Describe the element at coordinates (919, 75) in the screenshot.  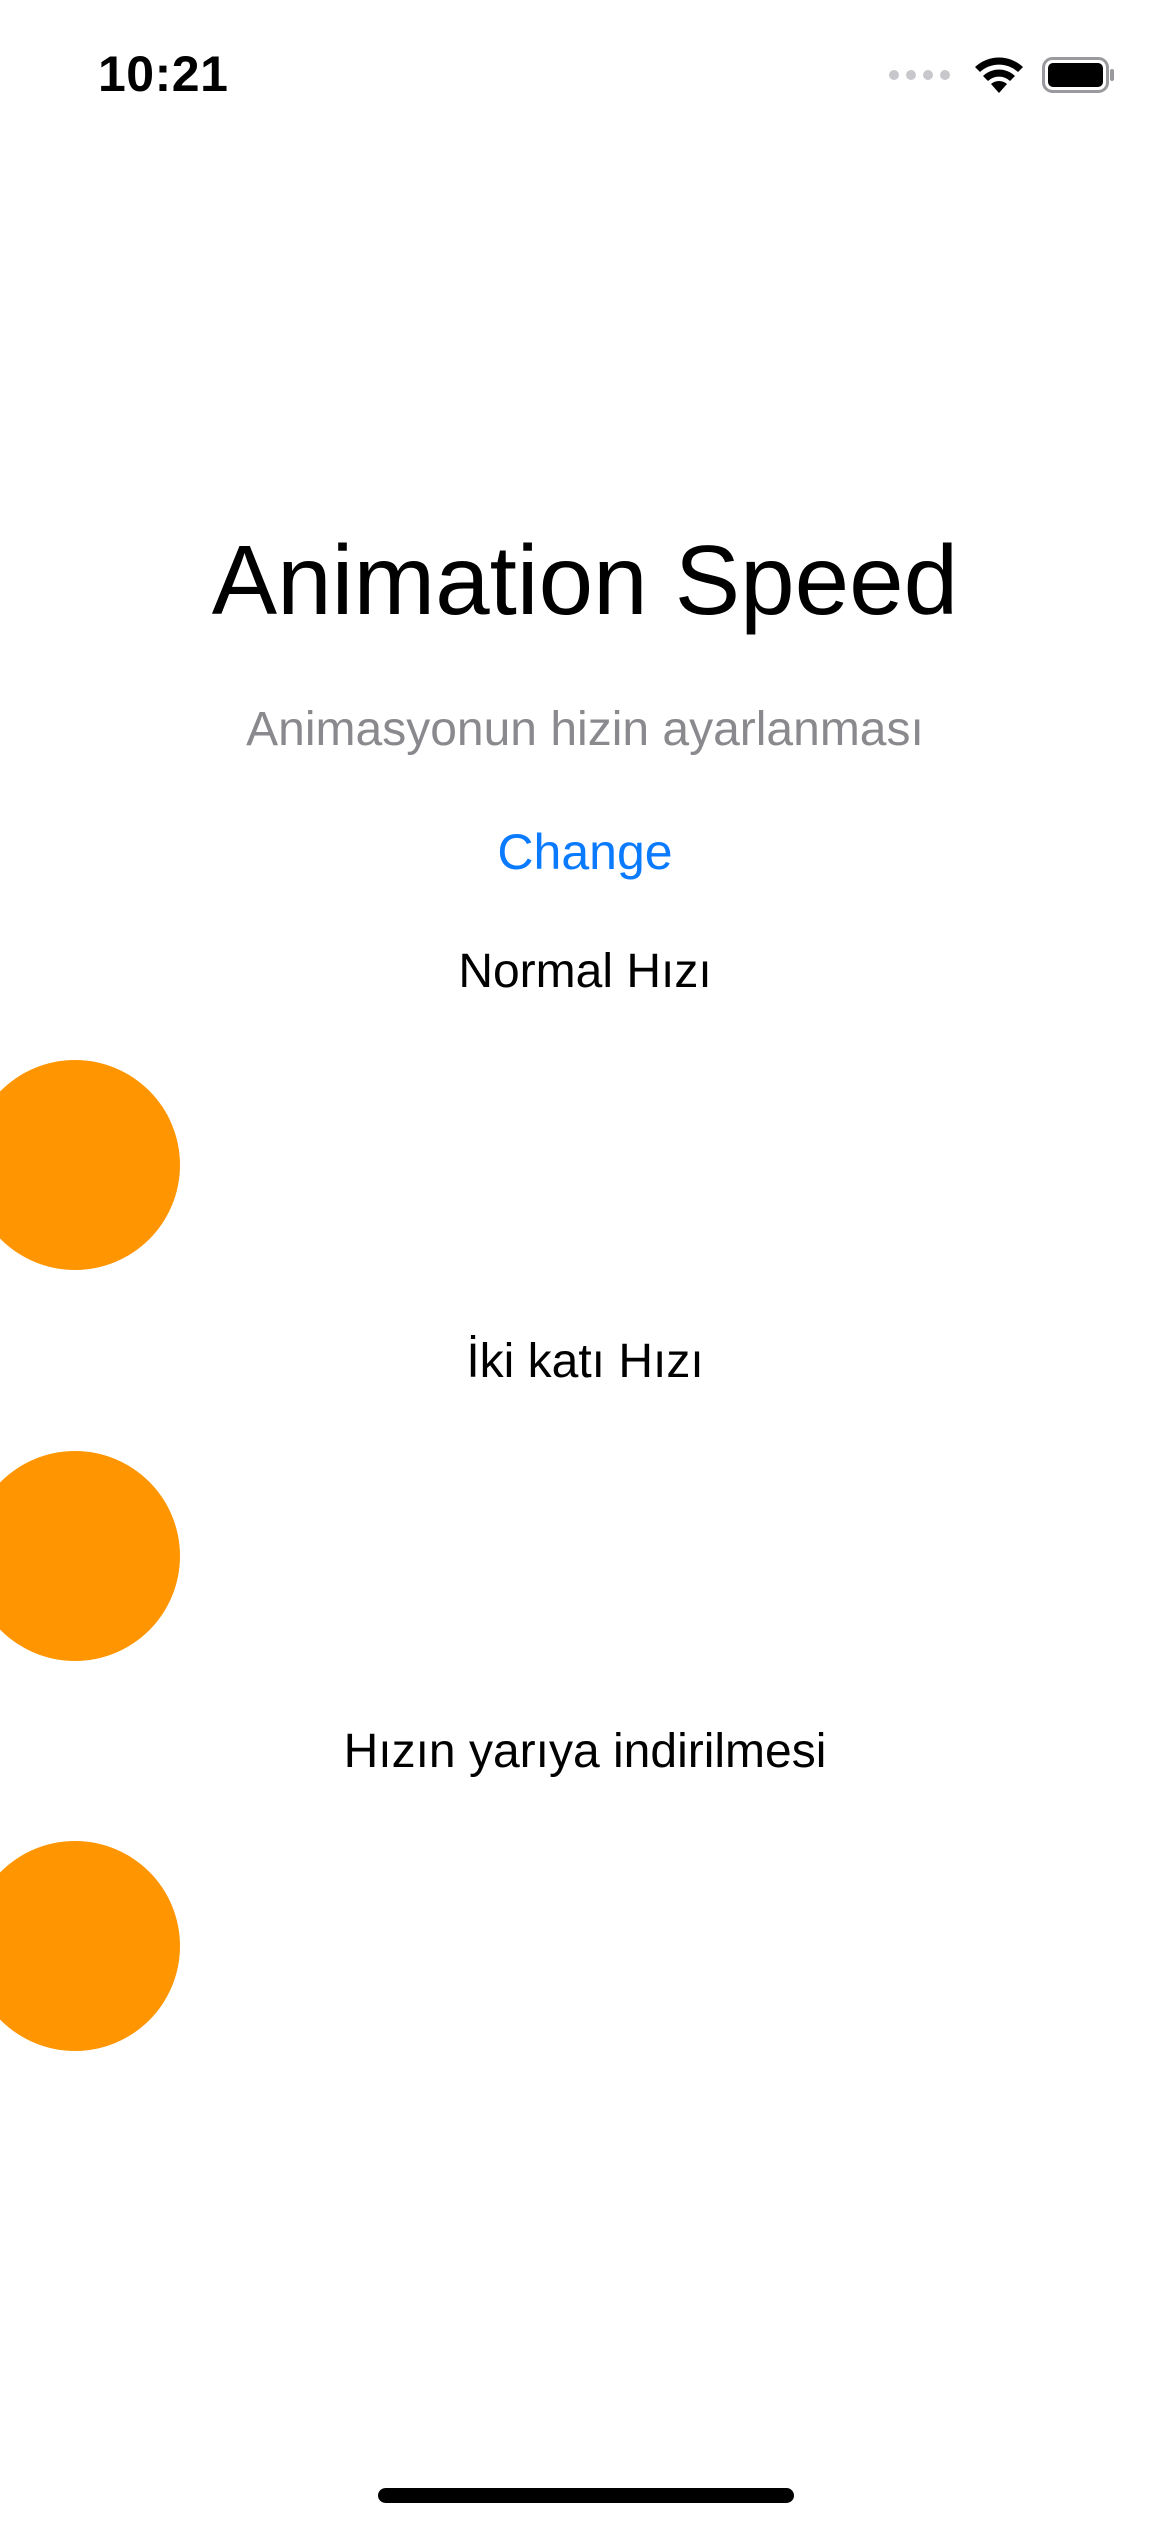
I see `signal-dots-icon` at that location.